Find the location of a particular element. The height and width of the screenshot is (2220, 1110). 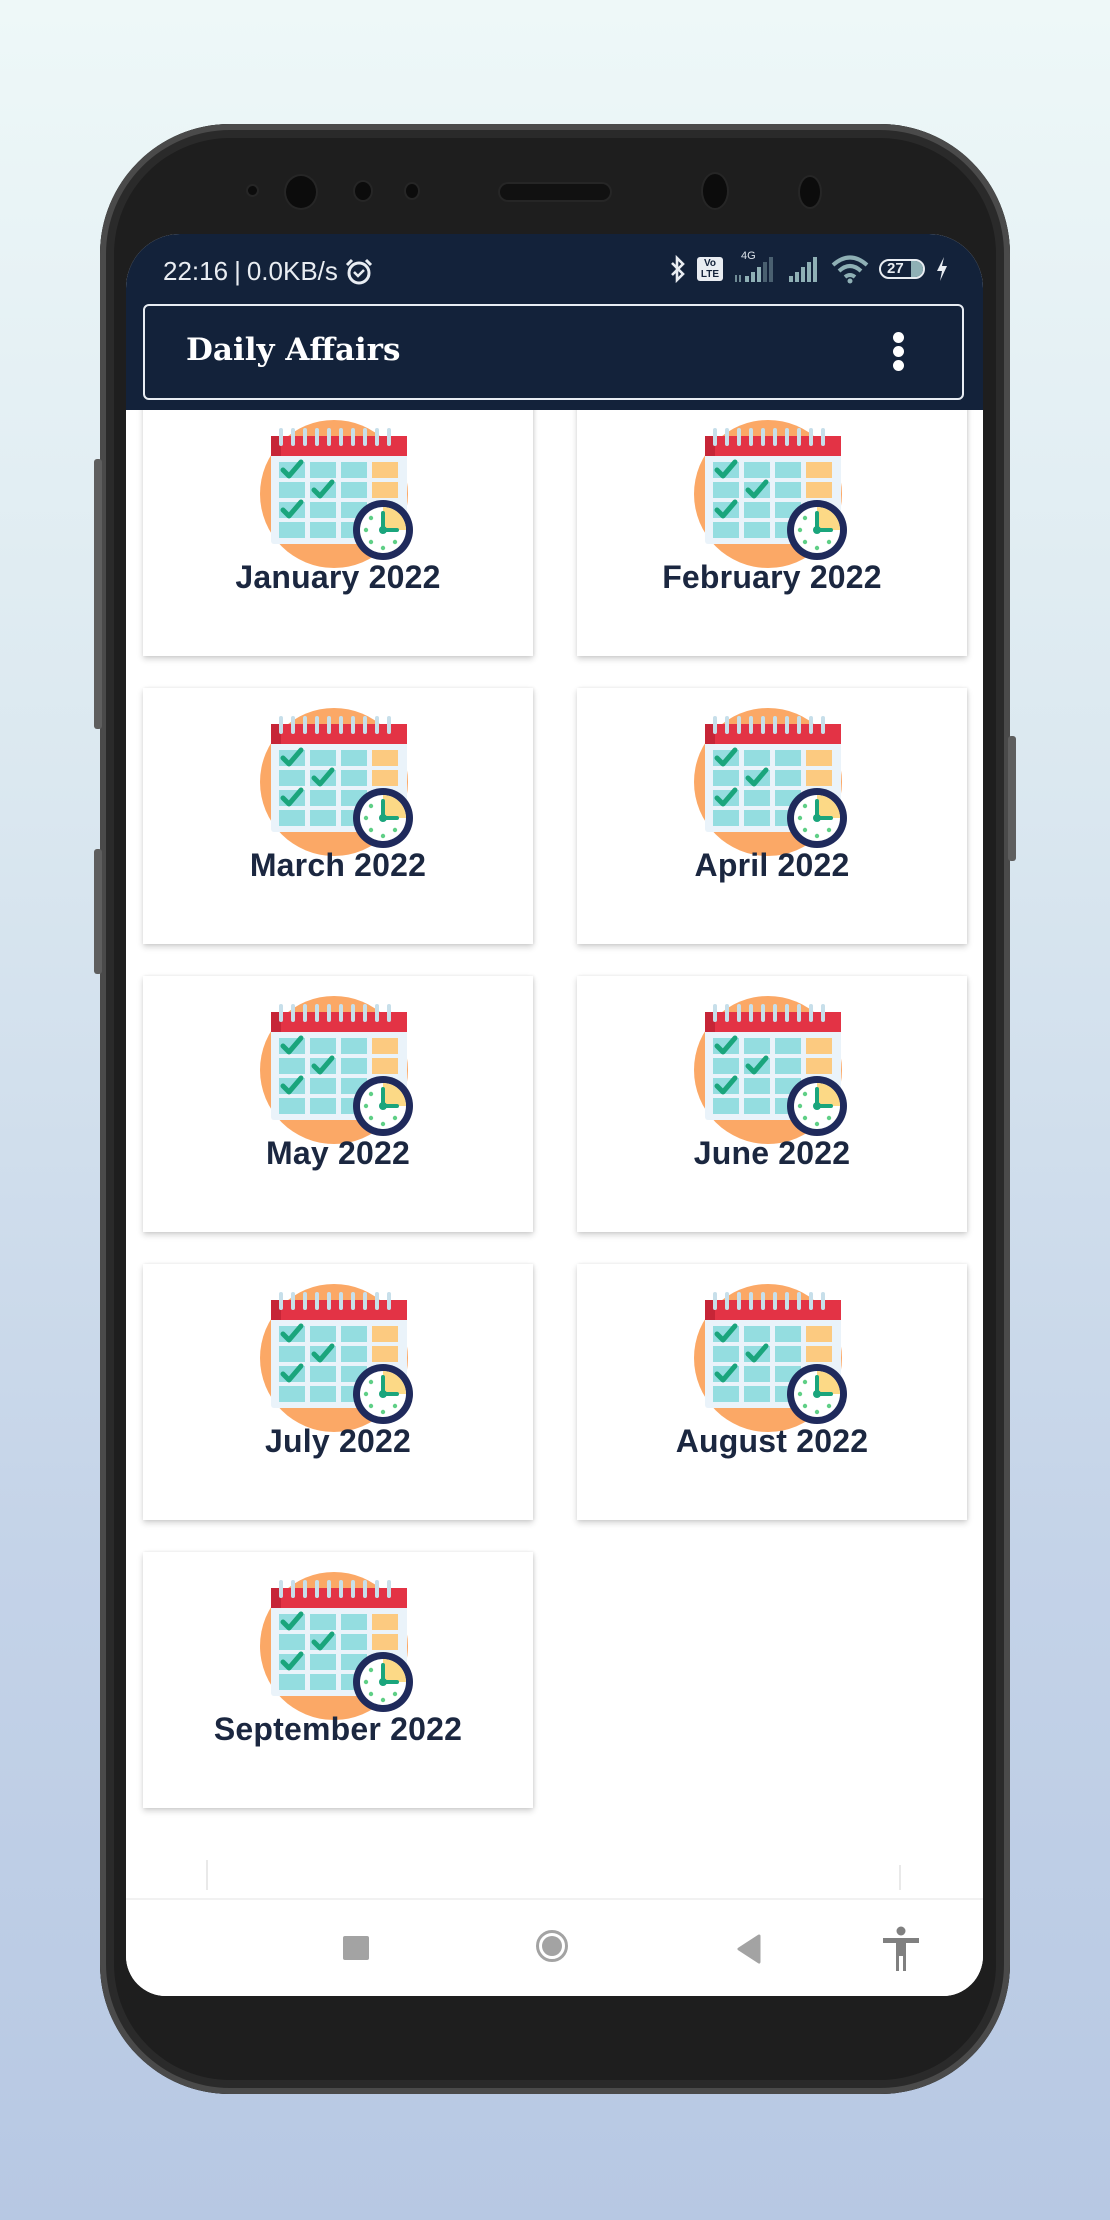

month-label: September 2022 is located at coordinates (338, 1729).